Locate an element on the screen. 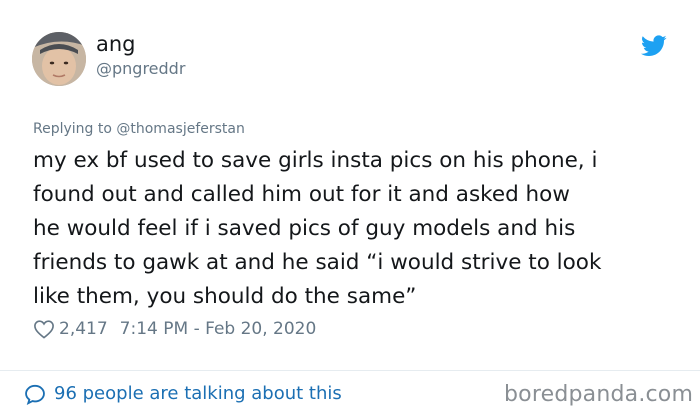  timestamp: 7:14 PM - Feb 20, 2020 is located at coordinates (218, 329).